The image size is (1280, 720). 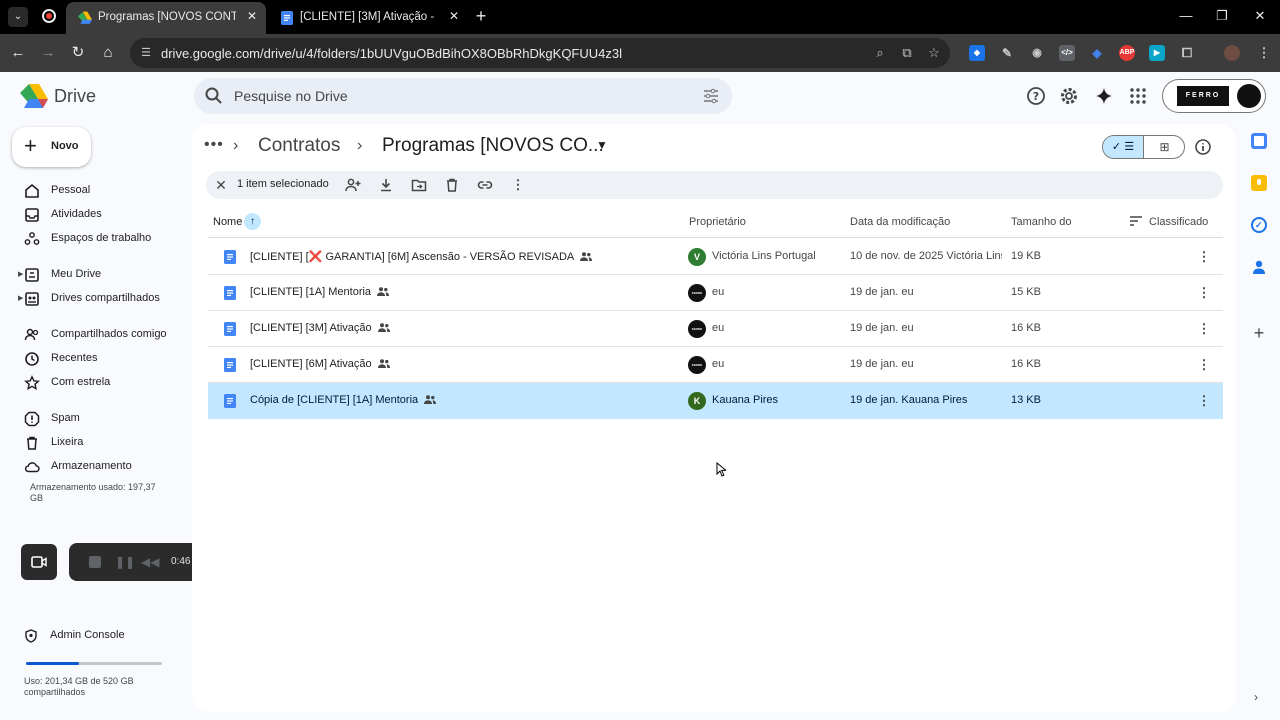 I want to click on recorder-camera-button, so click(x=39, y=562).